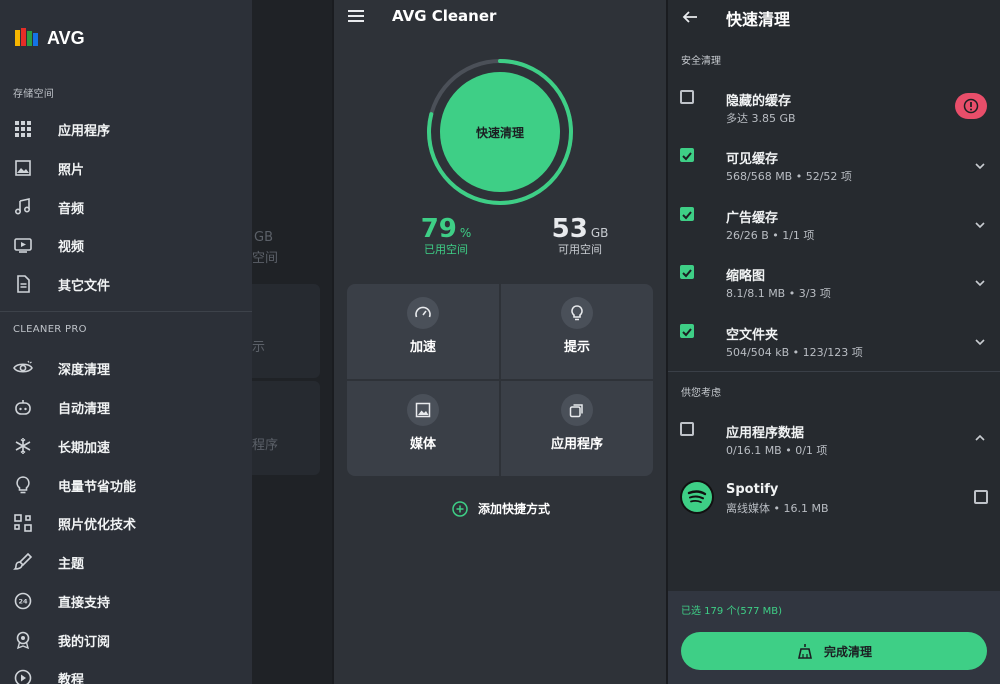 The height and width of the screenshot is (684, 1000). Describe the element at coordinates (577, 331) in the screenshot. I see `tips-tile: 提示` at that location.